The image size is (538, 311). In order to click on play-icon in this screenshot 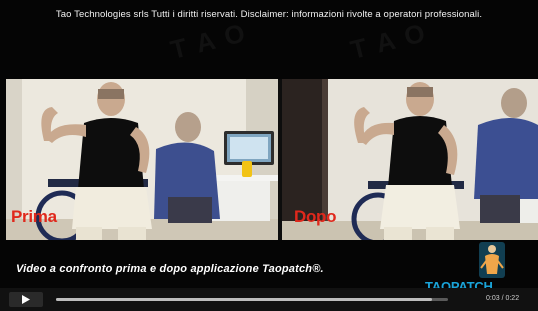, I will do `click(26, 299)`.